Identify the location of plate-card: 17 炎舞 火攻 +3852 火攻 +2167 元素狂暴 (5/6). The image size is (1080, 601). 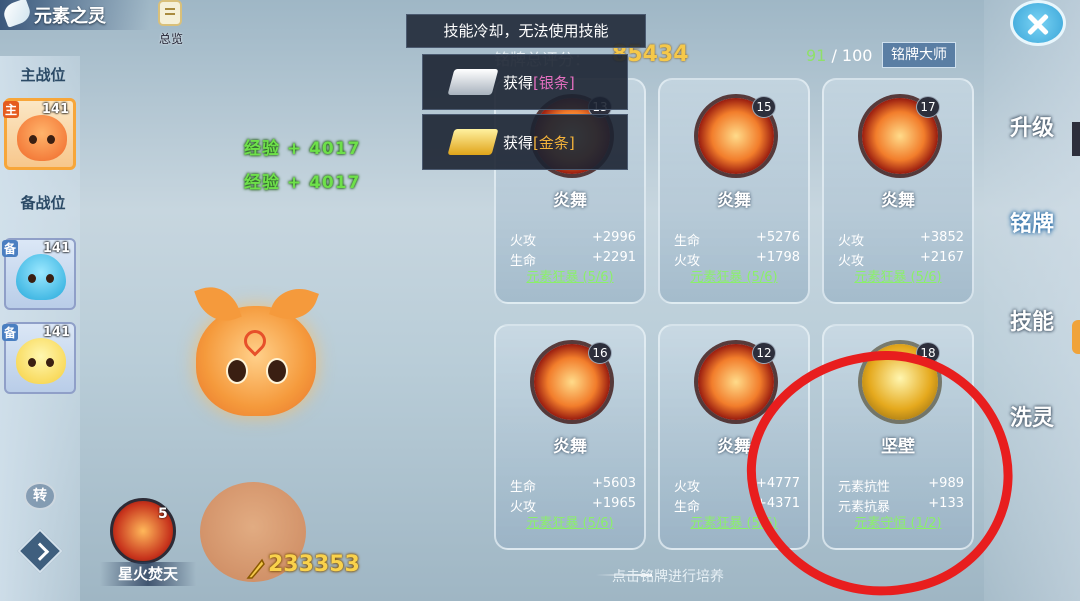
(898, 191).